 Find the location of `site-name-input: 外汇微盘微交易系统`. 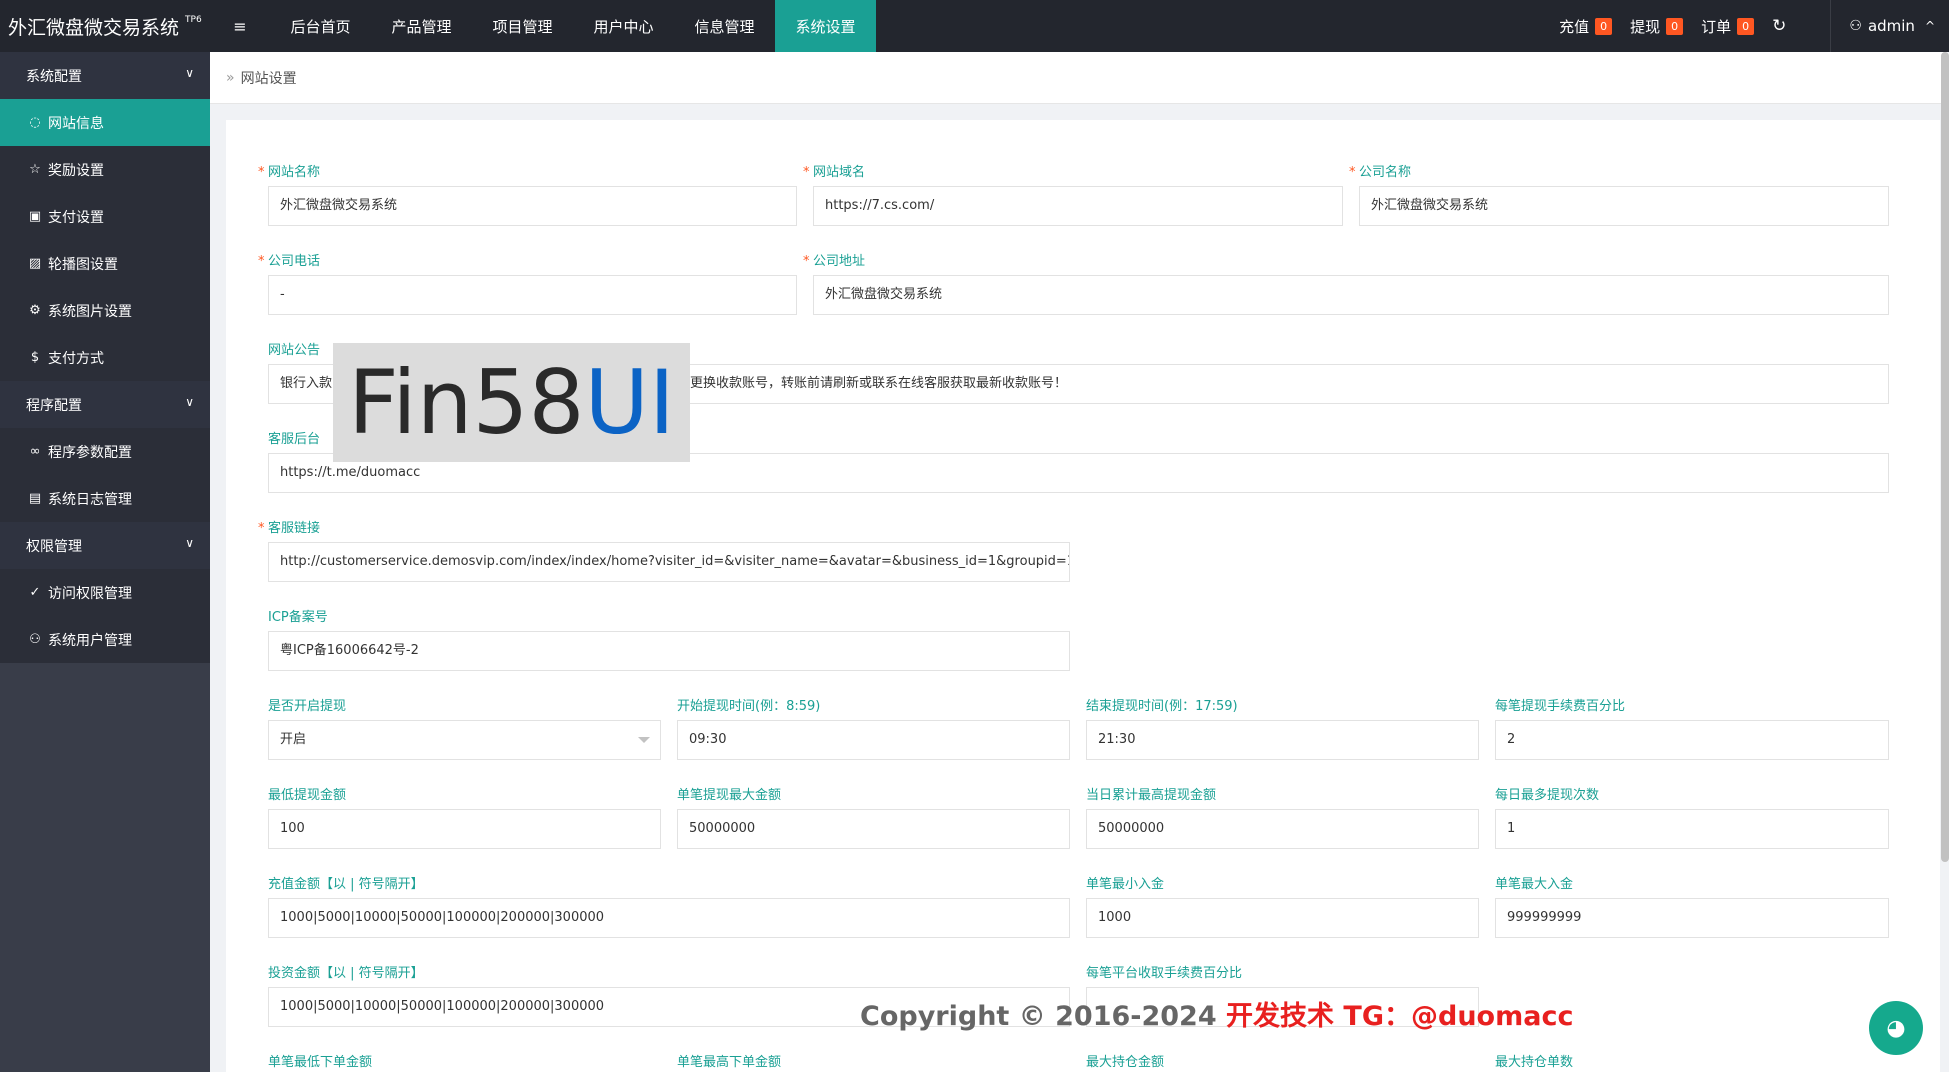

site-name-input: 外汇微盘微交易系统 is located at coordinates (532, 206).